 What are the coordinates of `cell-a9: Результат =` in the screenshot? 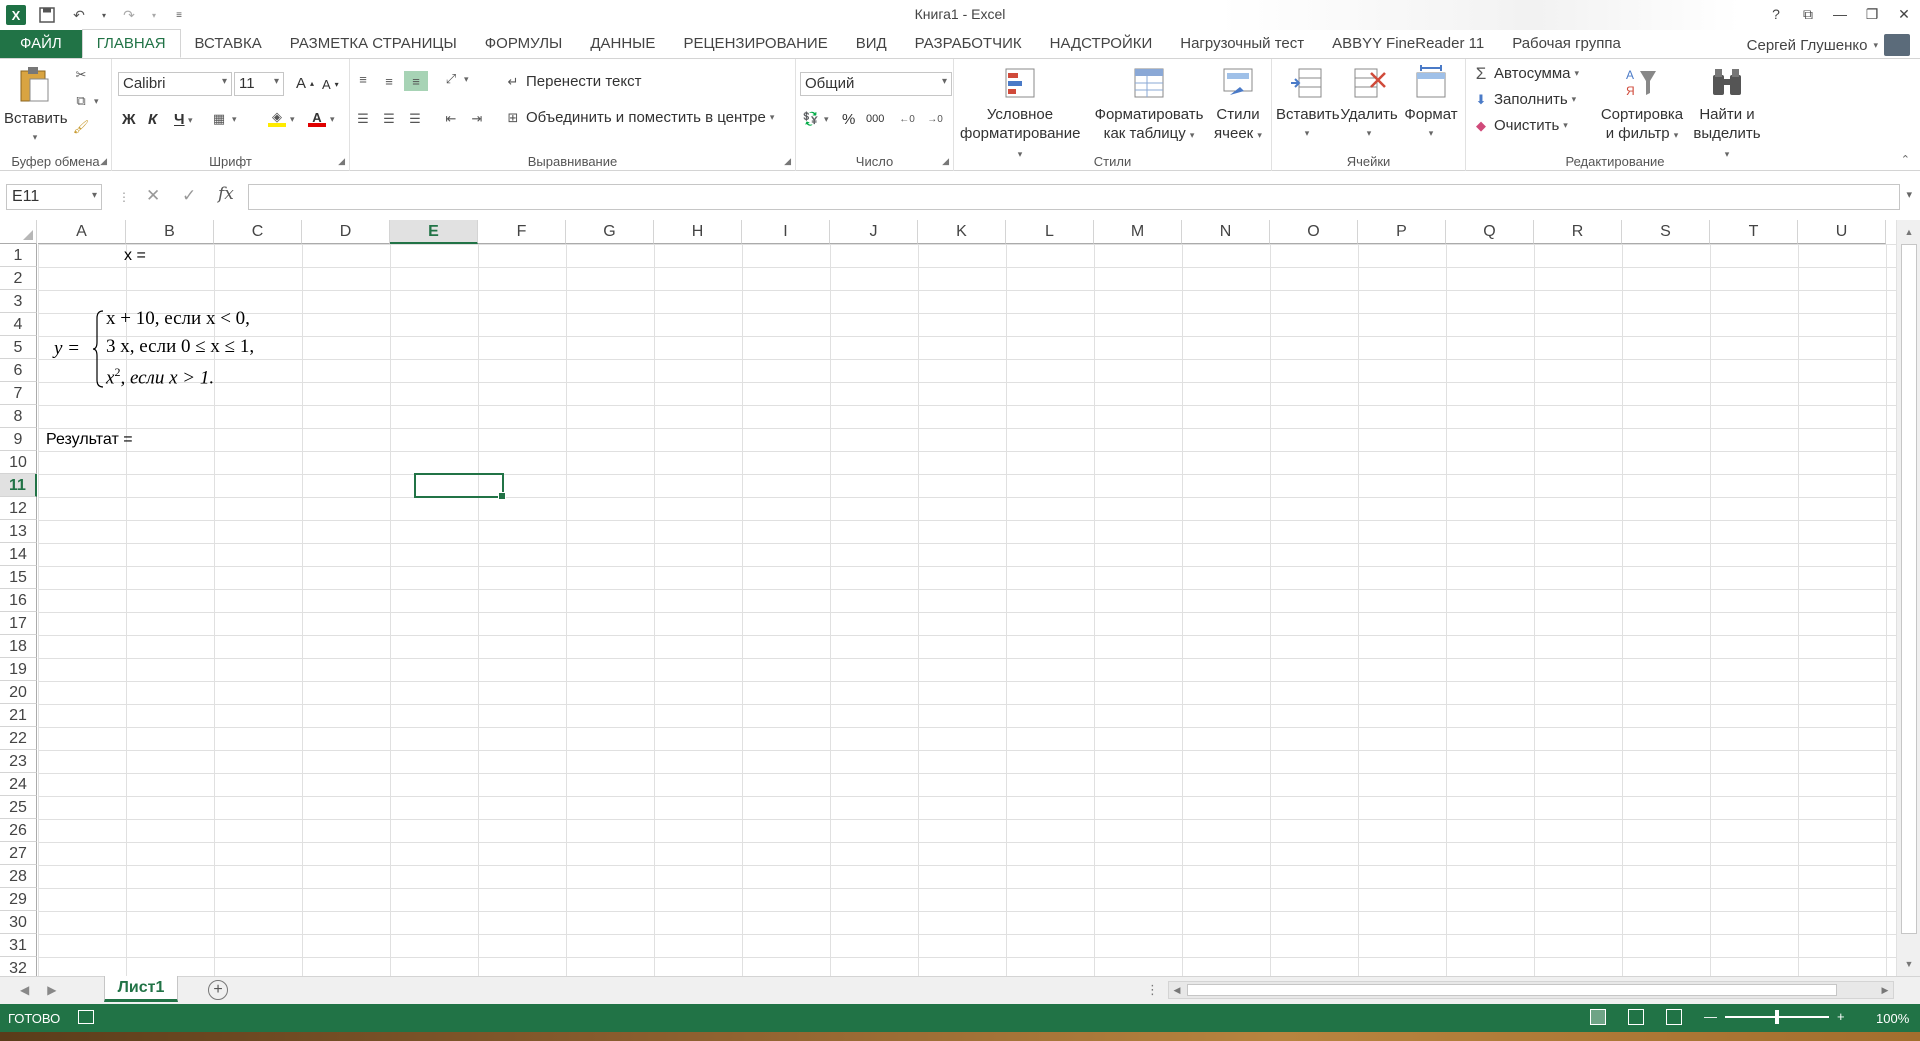 It's located at (89, 440).